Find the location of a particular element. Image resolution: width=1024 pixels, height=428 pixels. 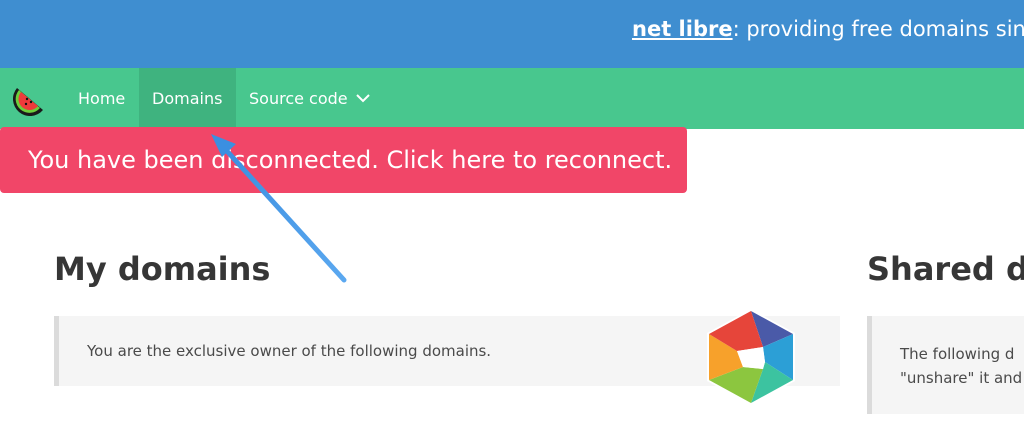

nav-item-source-code: Source code is located at coordinates (309, 98).